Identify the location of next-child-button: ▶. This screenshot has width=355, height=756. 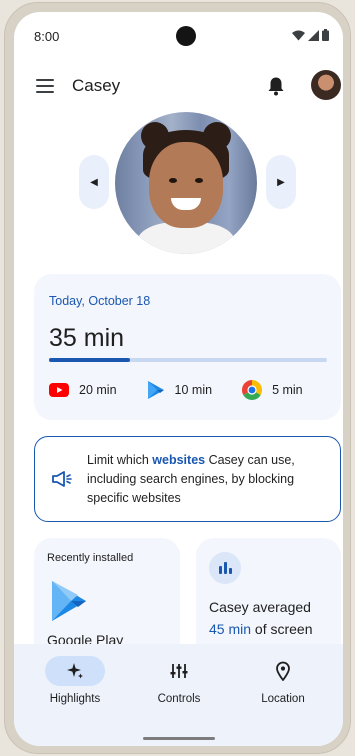
(281, 182).